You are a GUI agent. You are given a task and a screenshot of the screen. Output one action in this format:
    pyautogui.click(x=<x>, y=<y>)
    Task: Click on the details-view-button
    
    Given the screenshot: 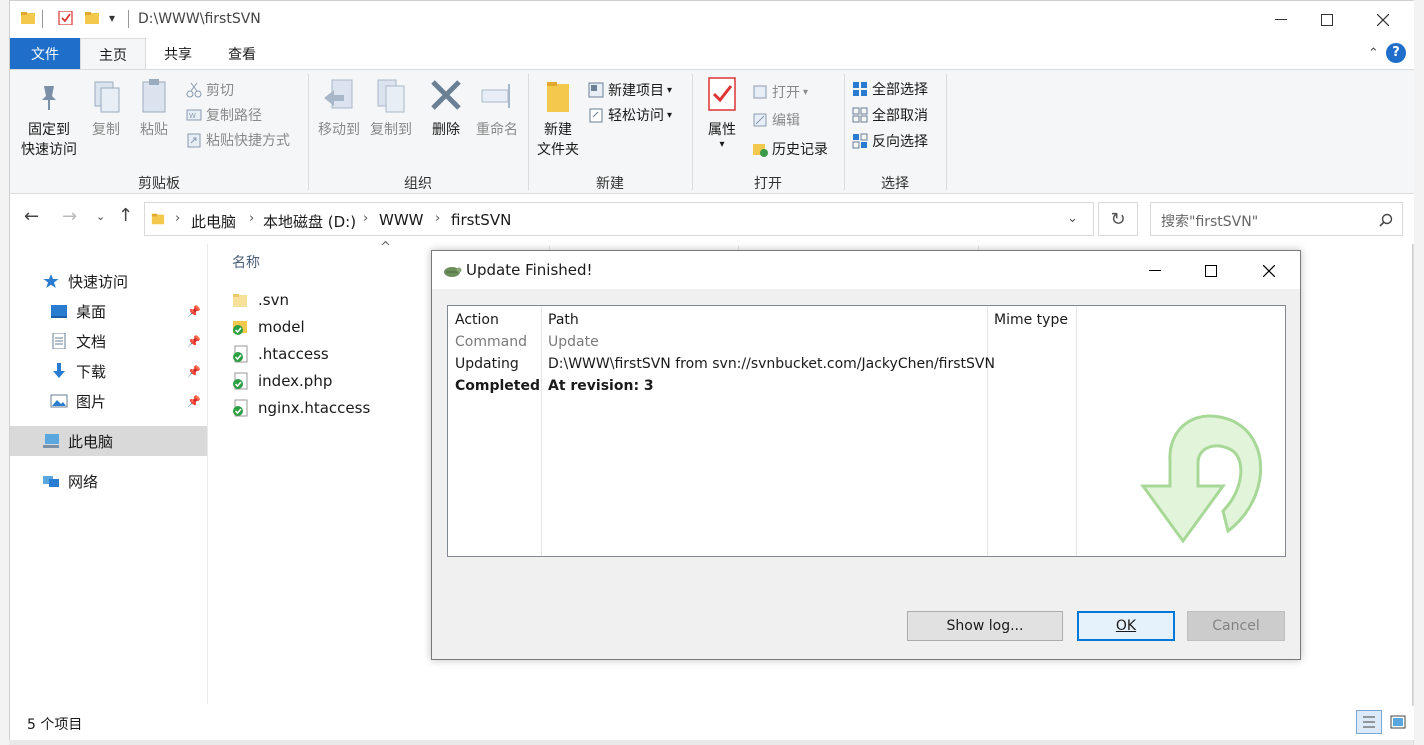 What is the action you would take?
    pyautogui.click(x=1369, y=722)
    